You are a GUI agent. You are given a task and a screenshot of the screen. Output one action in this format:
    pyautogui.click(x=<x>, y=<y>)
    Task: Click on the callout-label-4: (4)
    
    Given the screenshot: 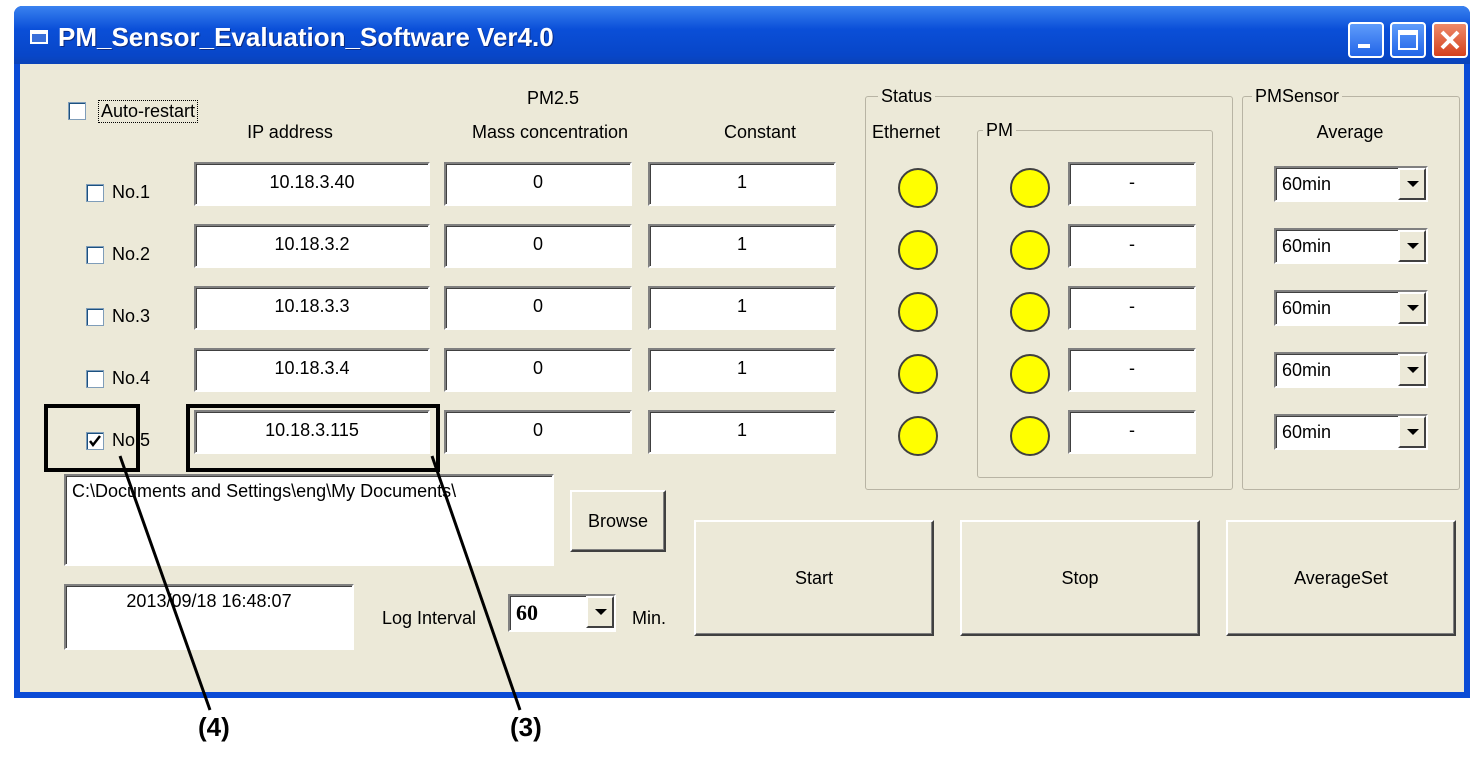 What is the action you would take?
    pyautogui.click(x=214, y=727)
    